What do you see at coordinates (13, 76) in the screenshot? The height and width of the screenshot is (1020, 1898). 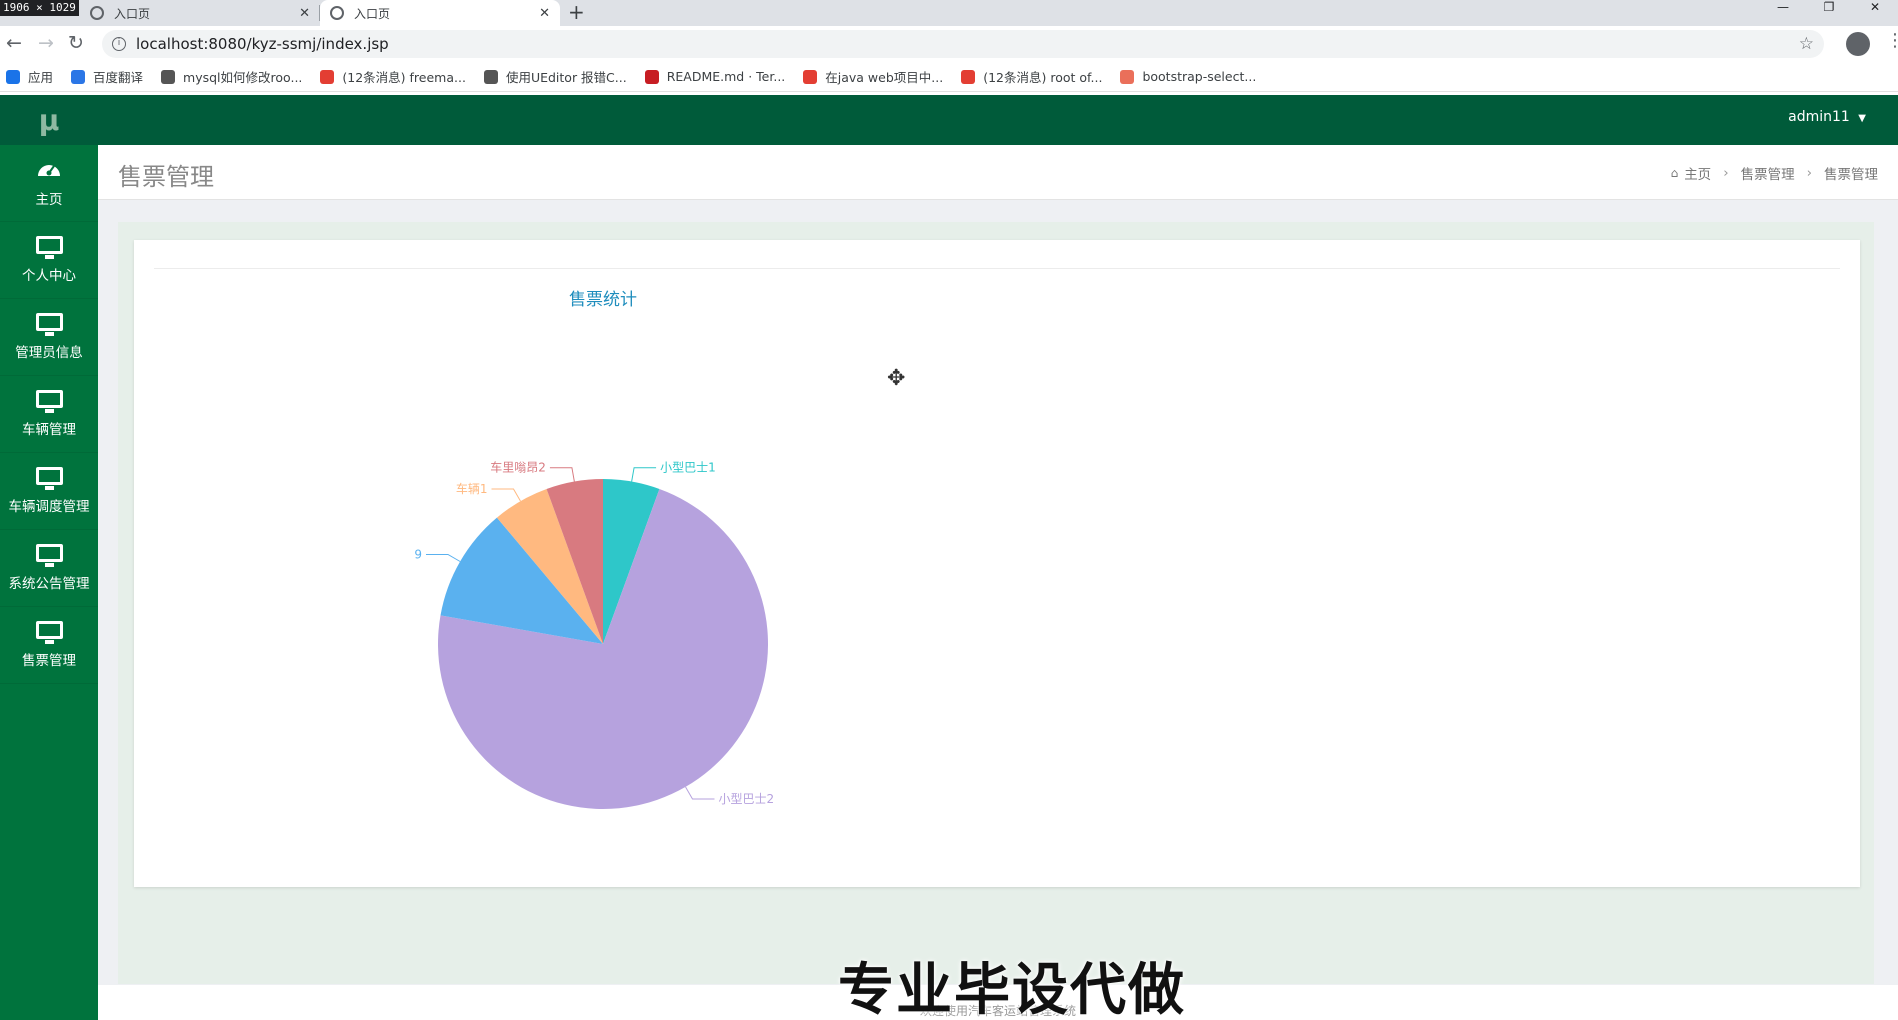 I see `apps-grid-icon` at bounding box center [13, 76].